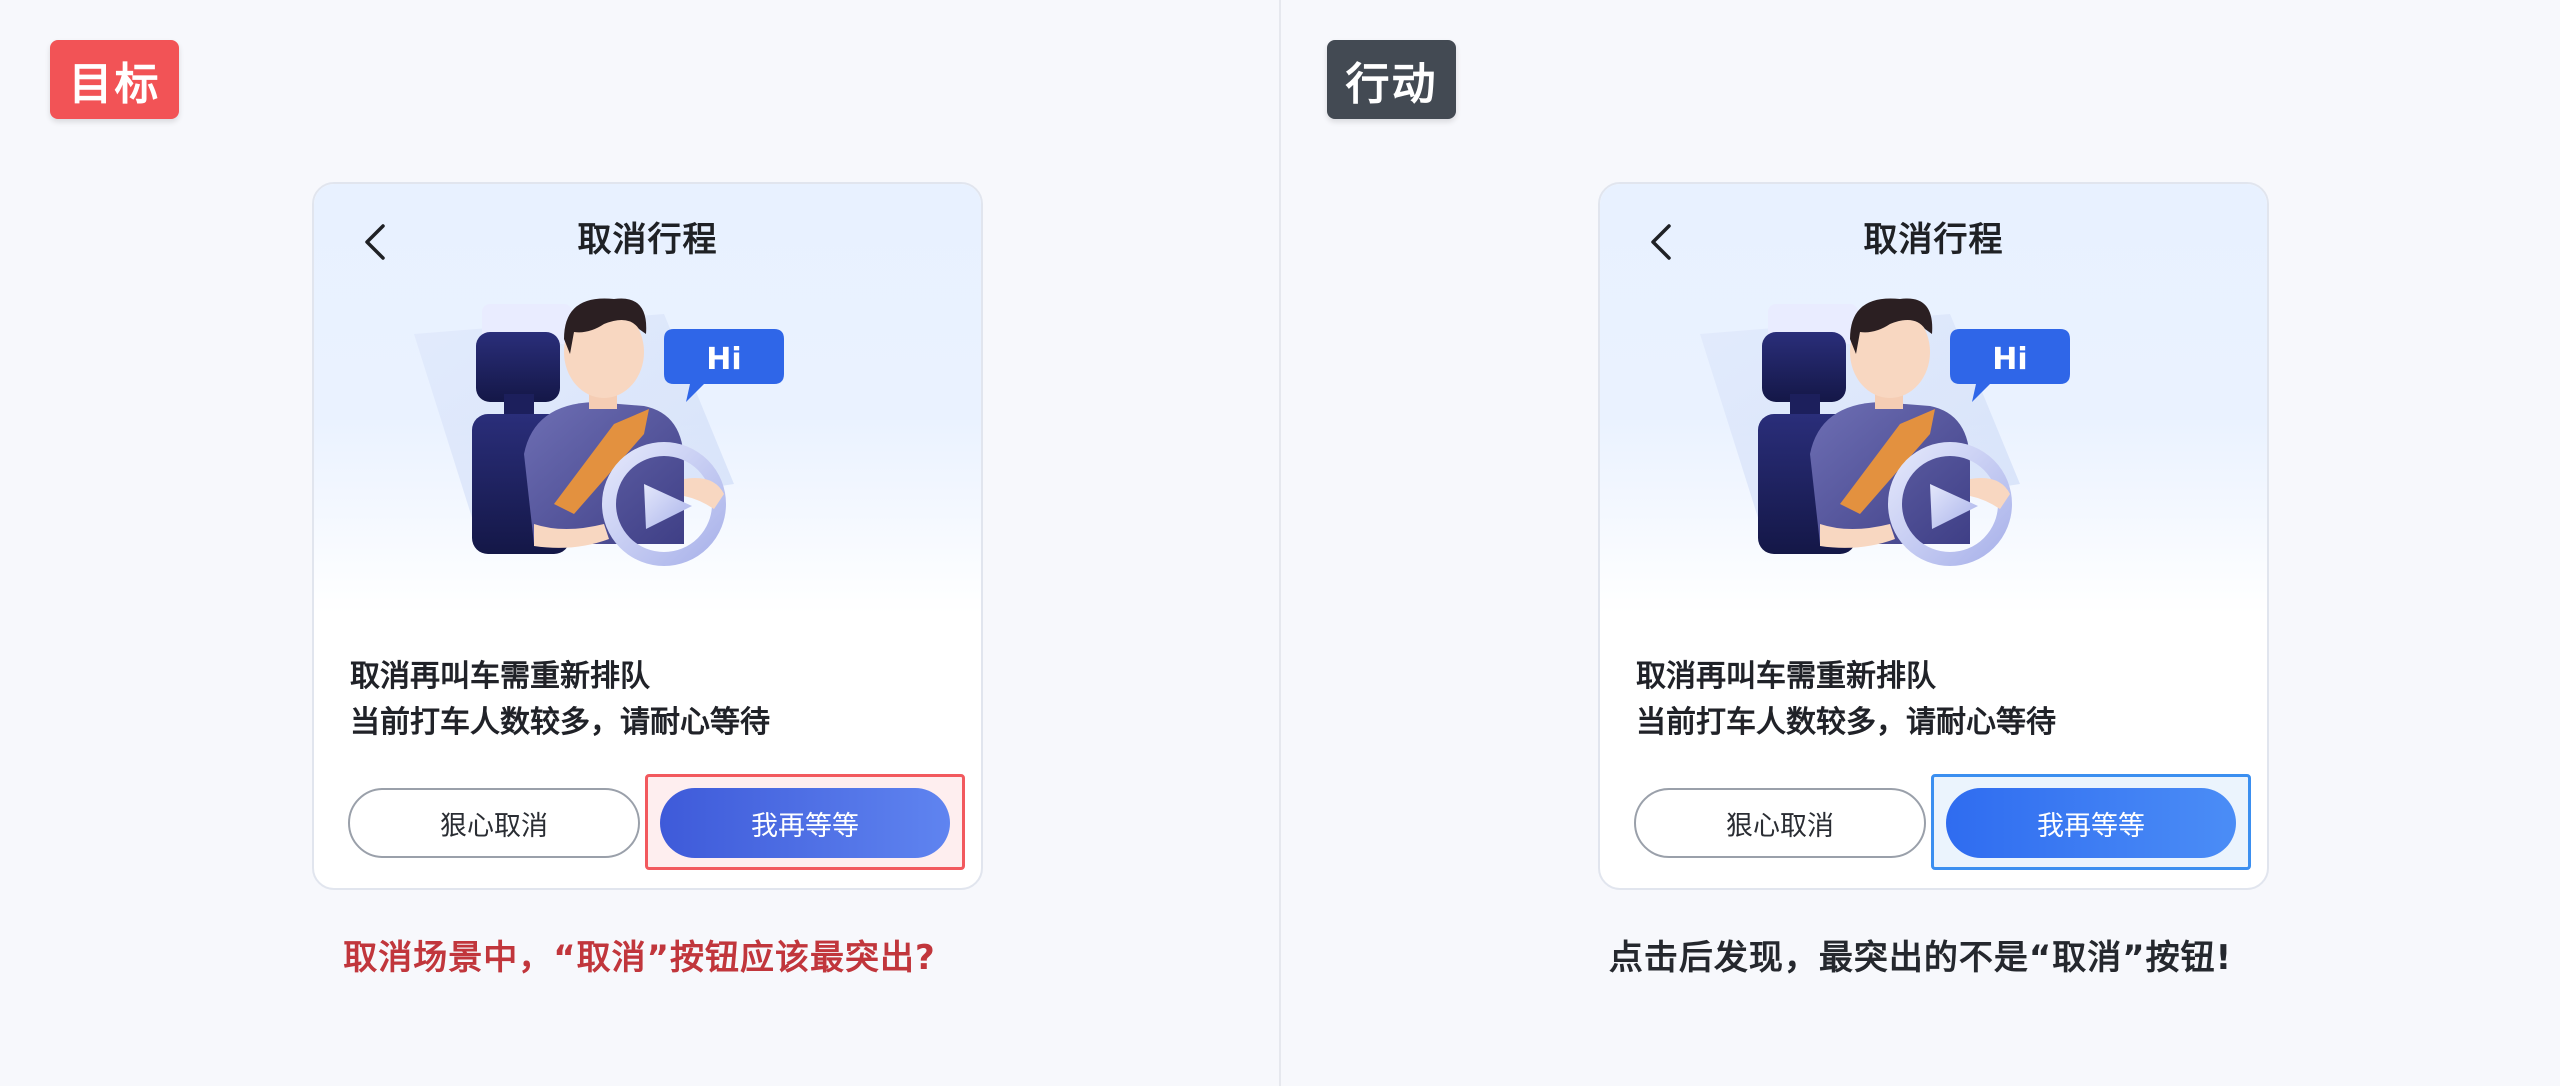  Describe the element at coordinates (639, 958) in the screenshot. I see `goal-caption: 取消场景中，“取消”按钮应该最突出?` at that location.